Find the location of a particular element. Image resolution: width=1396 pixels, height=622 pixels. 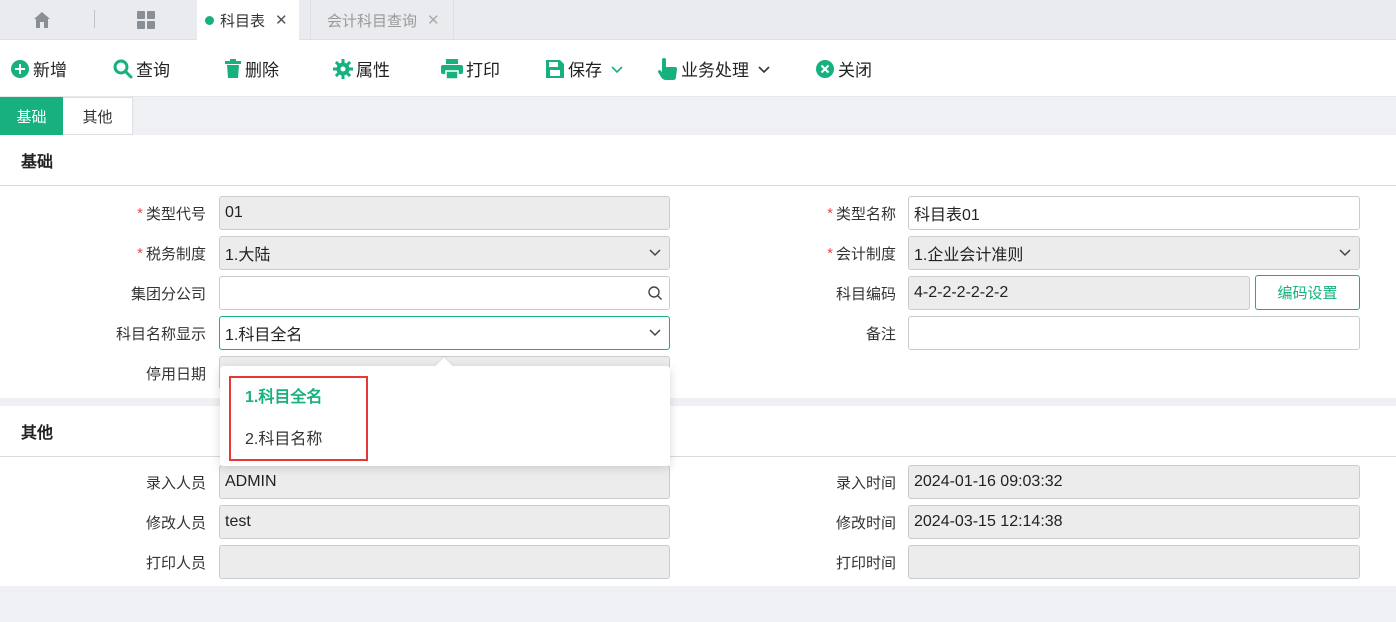

home-icon is located at coordinates (42, 19).